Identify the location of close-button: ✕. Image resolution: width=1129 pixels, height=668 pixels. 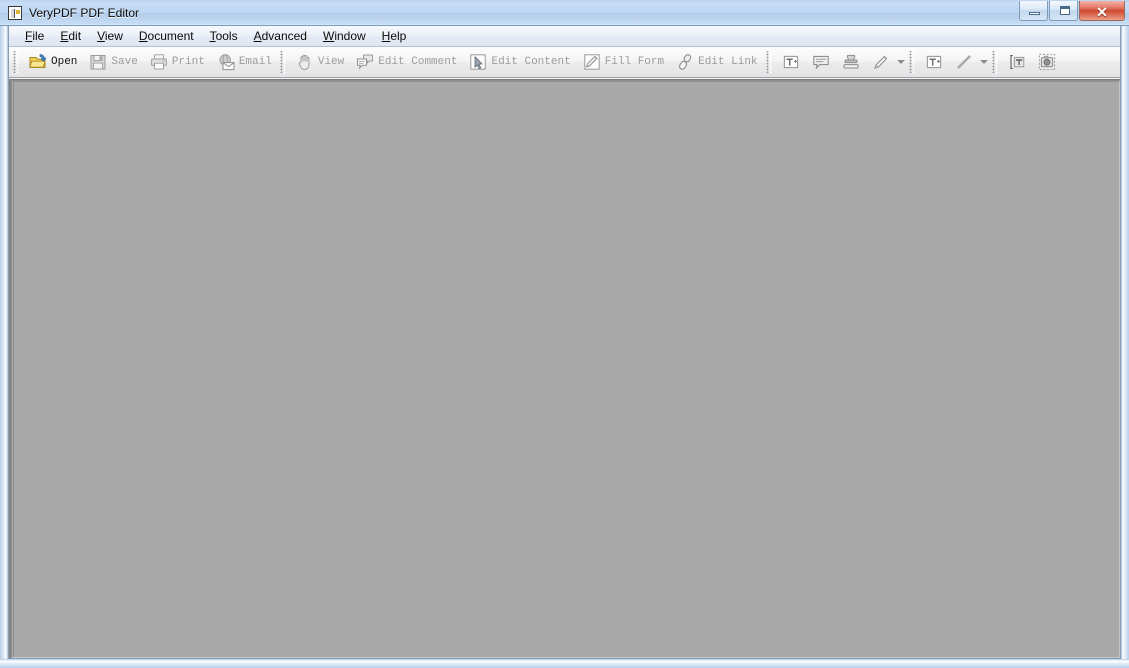
(1102, 11).